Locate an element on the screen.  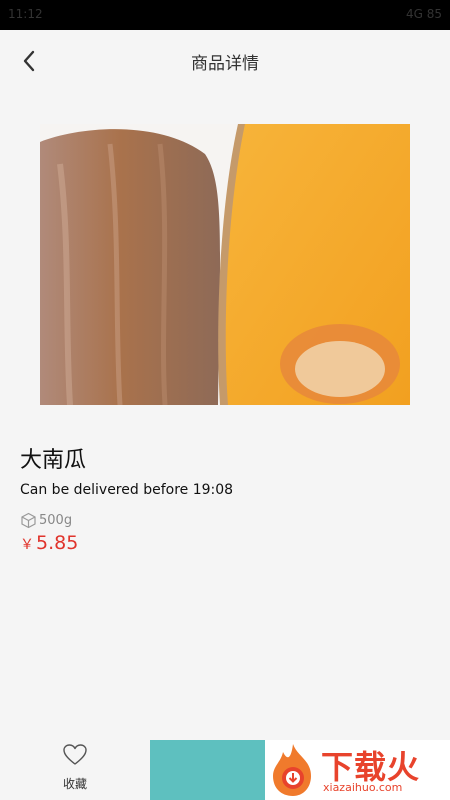
bottom-bar: 收藏 下载火 xiazaihuo.com is located at coordinates (225, 770).